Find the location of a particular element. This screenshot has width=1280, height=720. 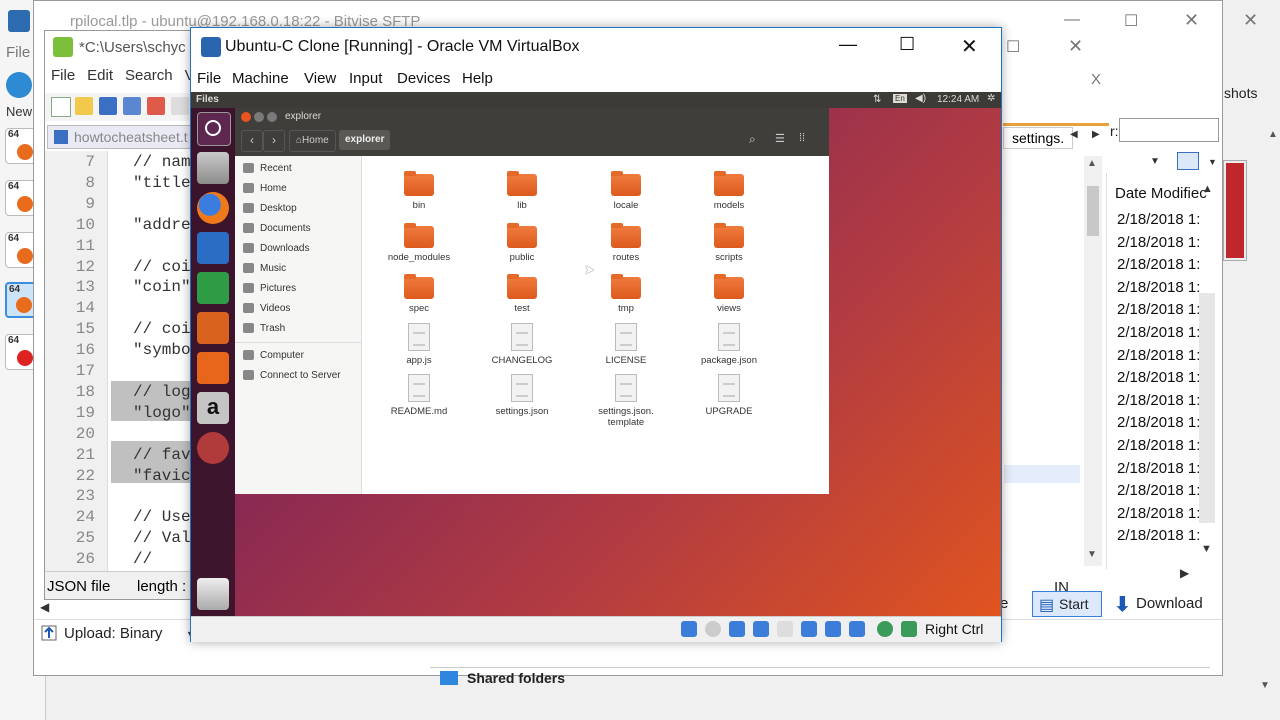

keyboard-lang: En is located at coordinates (900, 98).